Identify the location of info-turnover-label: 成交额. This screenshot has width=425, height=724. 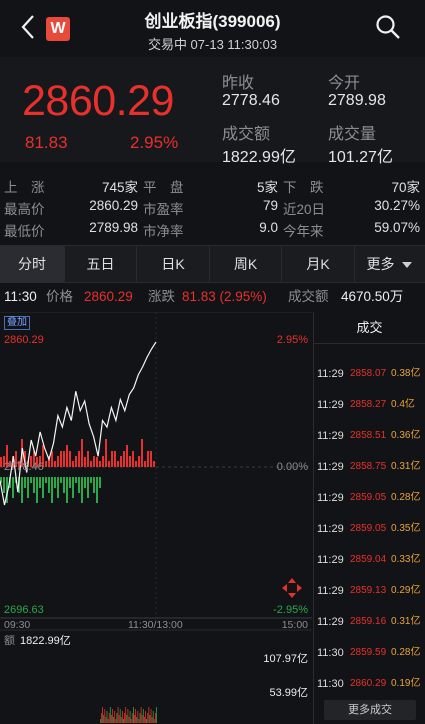
(308, 296).